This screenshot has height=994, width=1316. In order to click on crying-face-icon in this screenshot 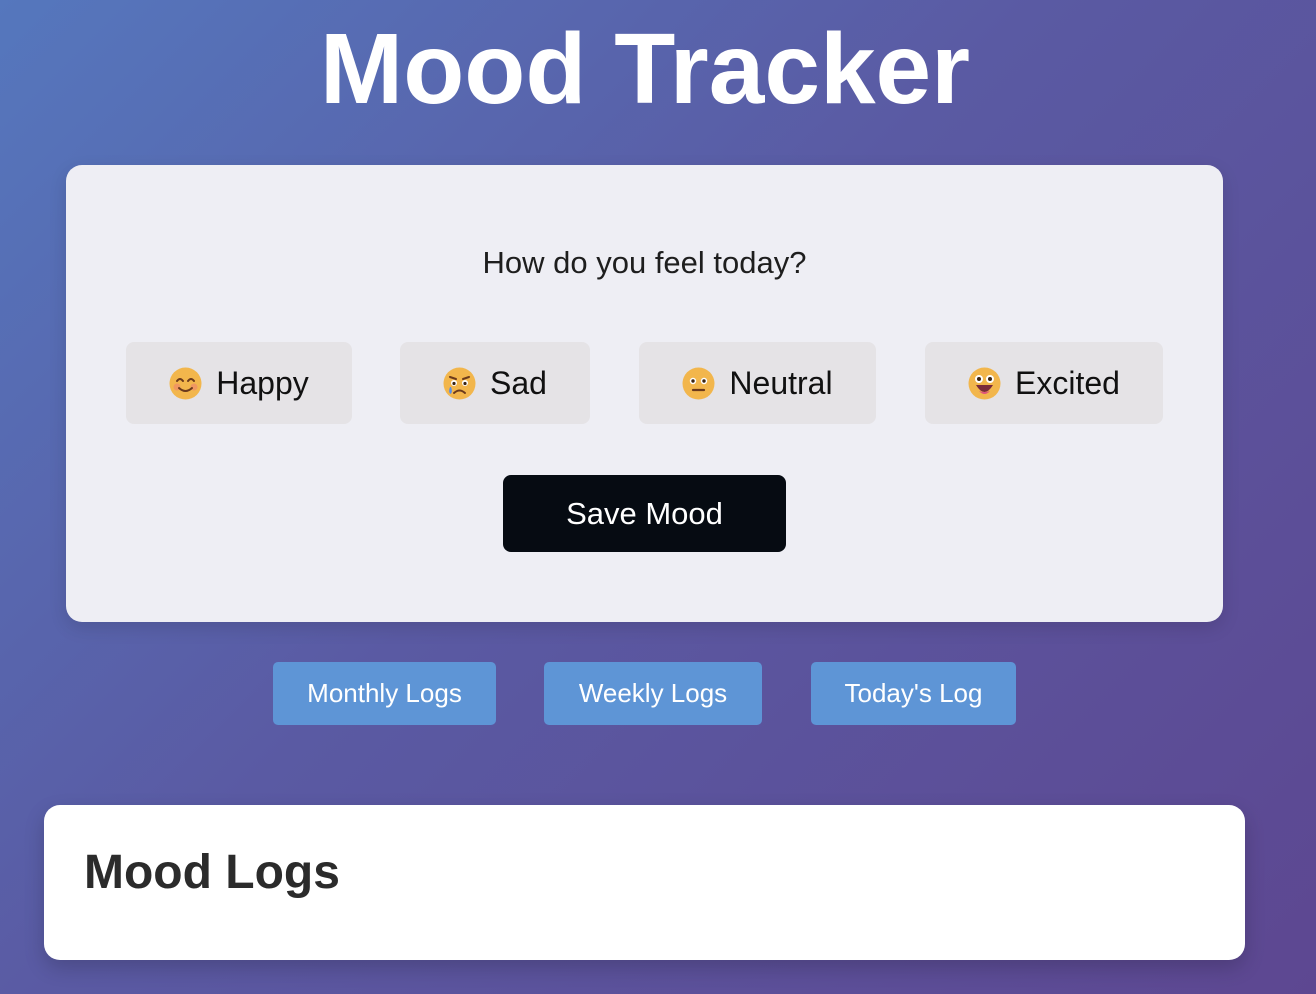, I will do `click(459, 383)`.